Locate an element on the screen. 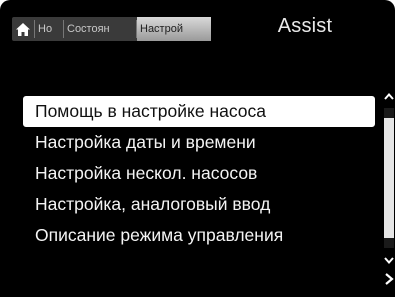 This screenshot has width=395, height=297. menu-item-control-mode-description: Описание режима управления is located at coordinates (199, 235).